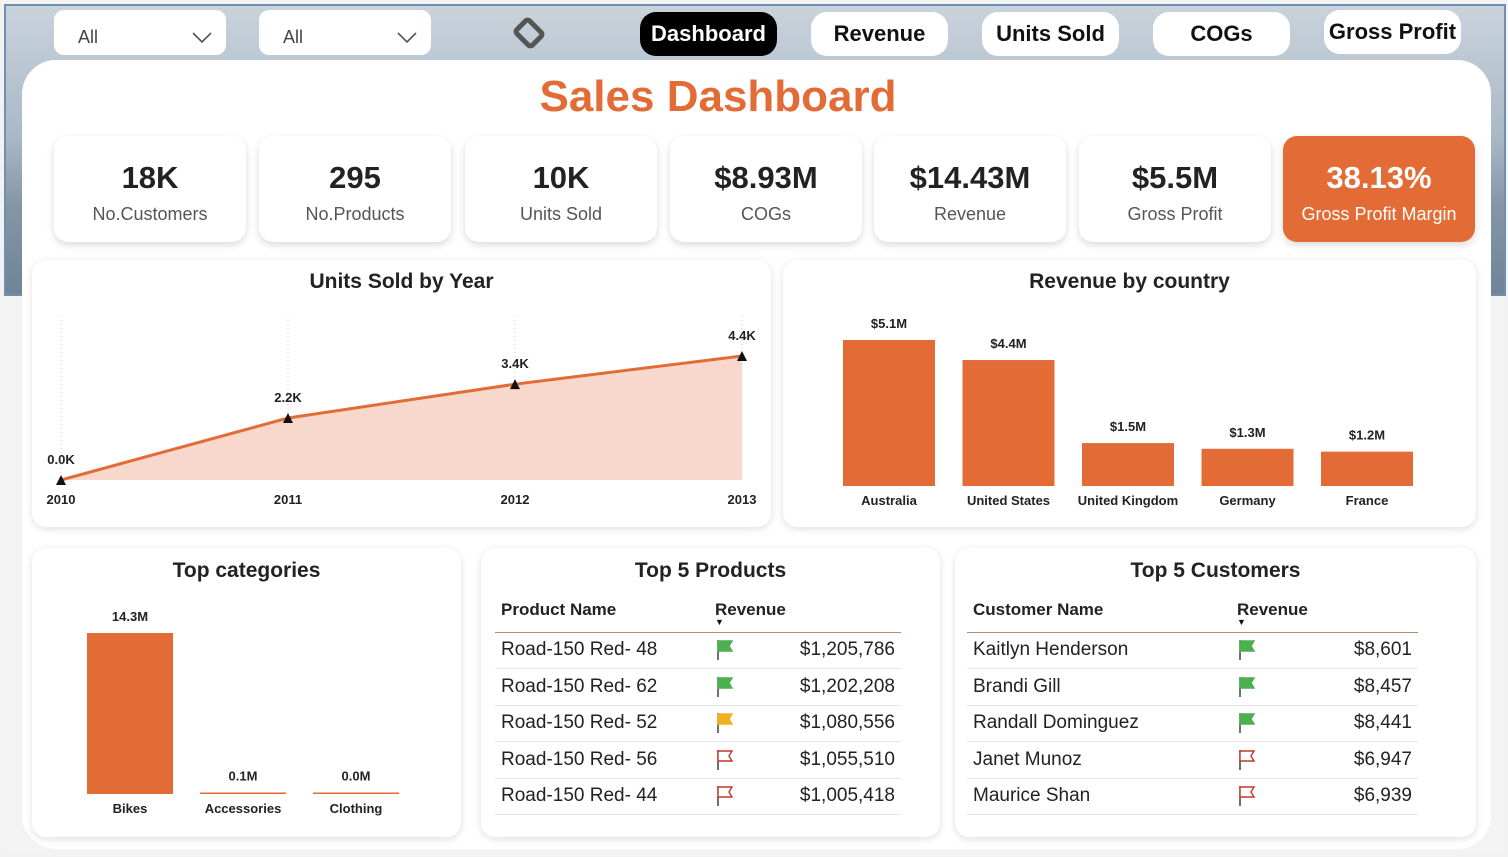  What do you see at coordinates (742, 499) in the screenshot?
I see `x-tick-label: 2013` at bounding box center [742, 499].